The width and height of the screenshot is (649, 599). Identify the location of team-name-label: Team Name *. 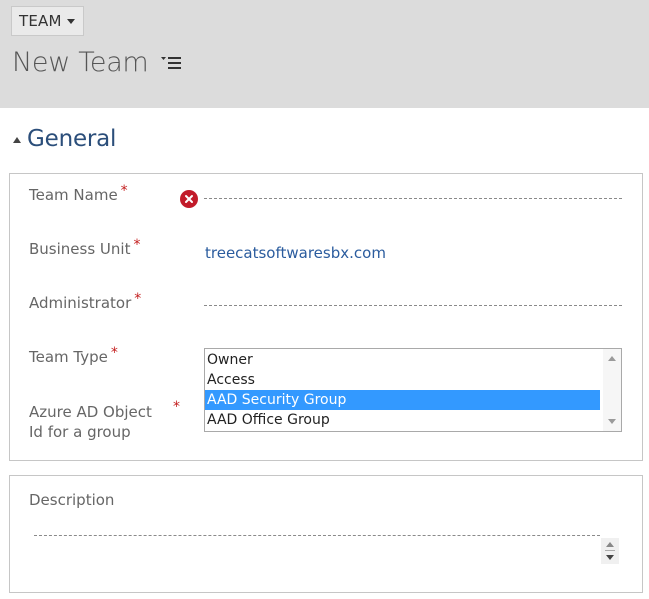
(78, 193).